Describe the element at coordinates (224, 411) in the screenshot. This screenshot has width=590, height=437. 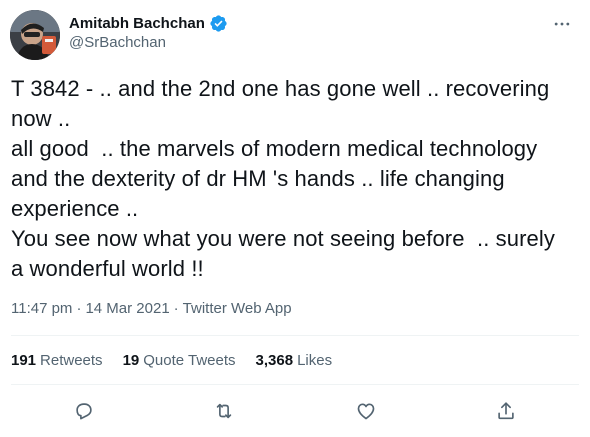
I see `retweet-icon` at that location.